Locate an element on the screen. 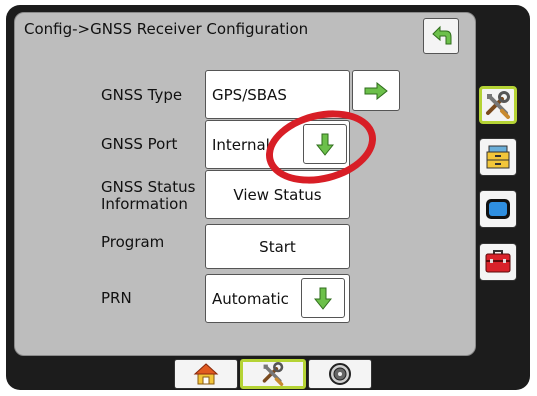  sidebar-tools-tab is located at coordinates (498, 105).